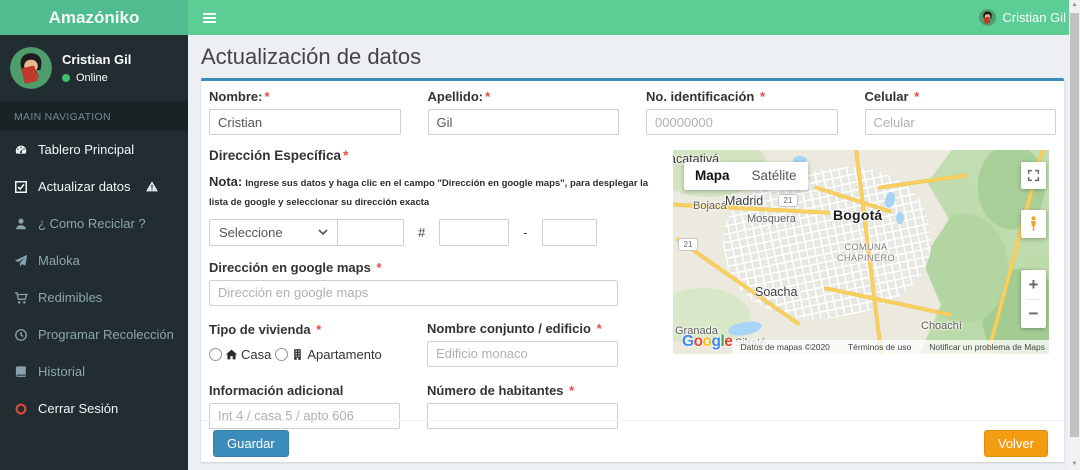 The width and height of the screenshot is (1080, 470). I want to click on radio-casa: Casa, so click(240, 354).